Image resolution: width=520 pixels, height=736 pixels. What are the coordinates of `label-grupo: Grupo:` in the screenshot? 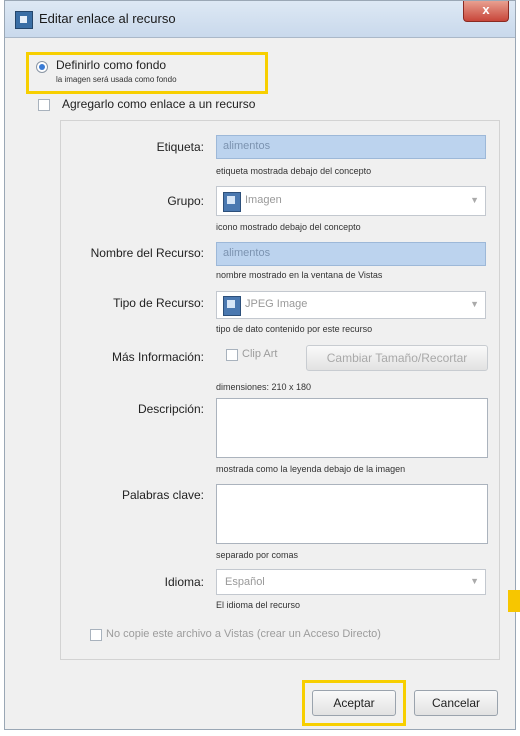 It's located at (185, 201).